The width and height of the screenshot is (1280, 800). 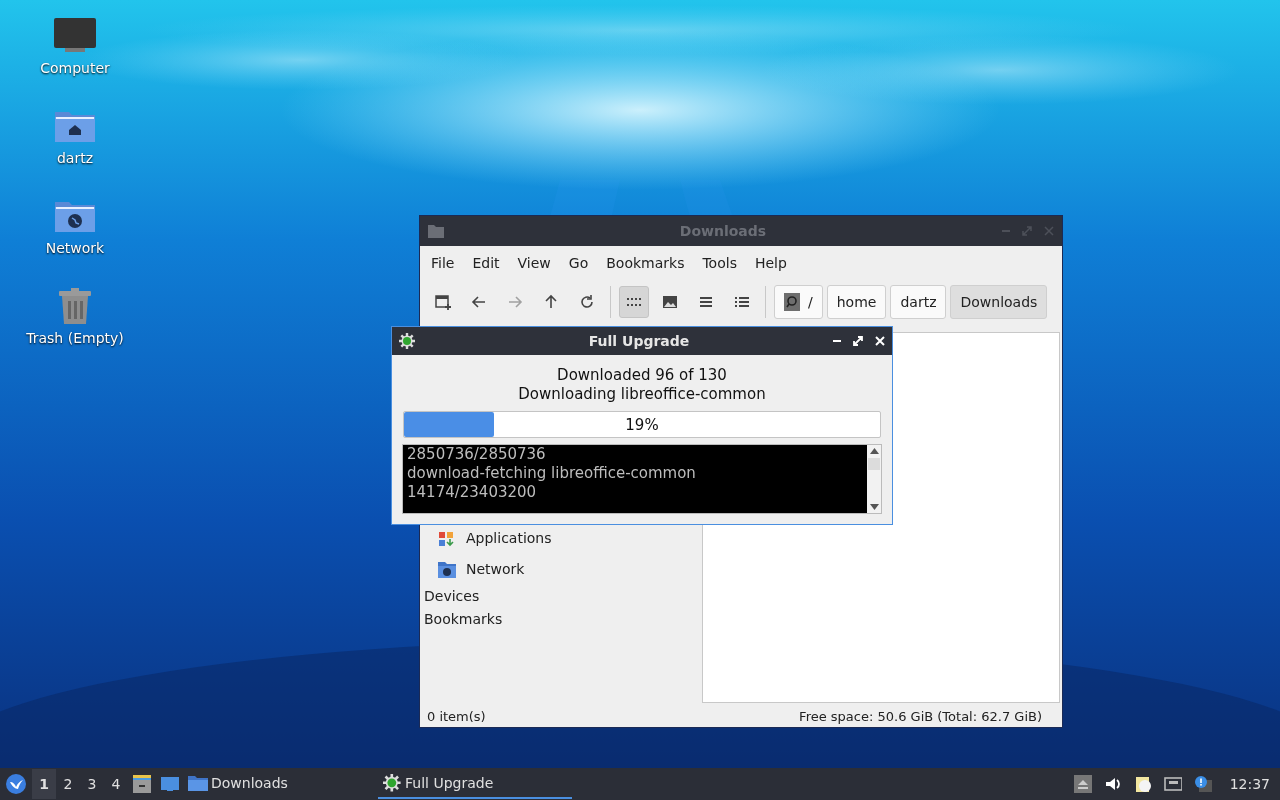 I want to click on window-title: Full Upgrade, so click(x=639, y=341).